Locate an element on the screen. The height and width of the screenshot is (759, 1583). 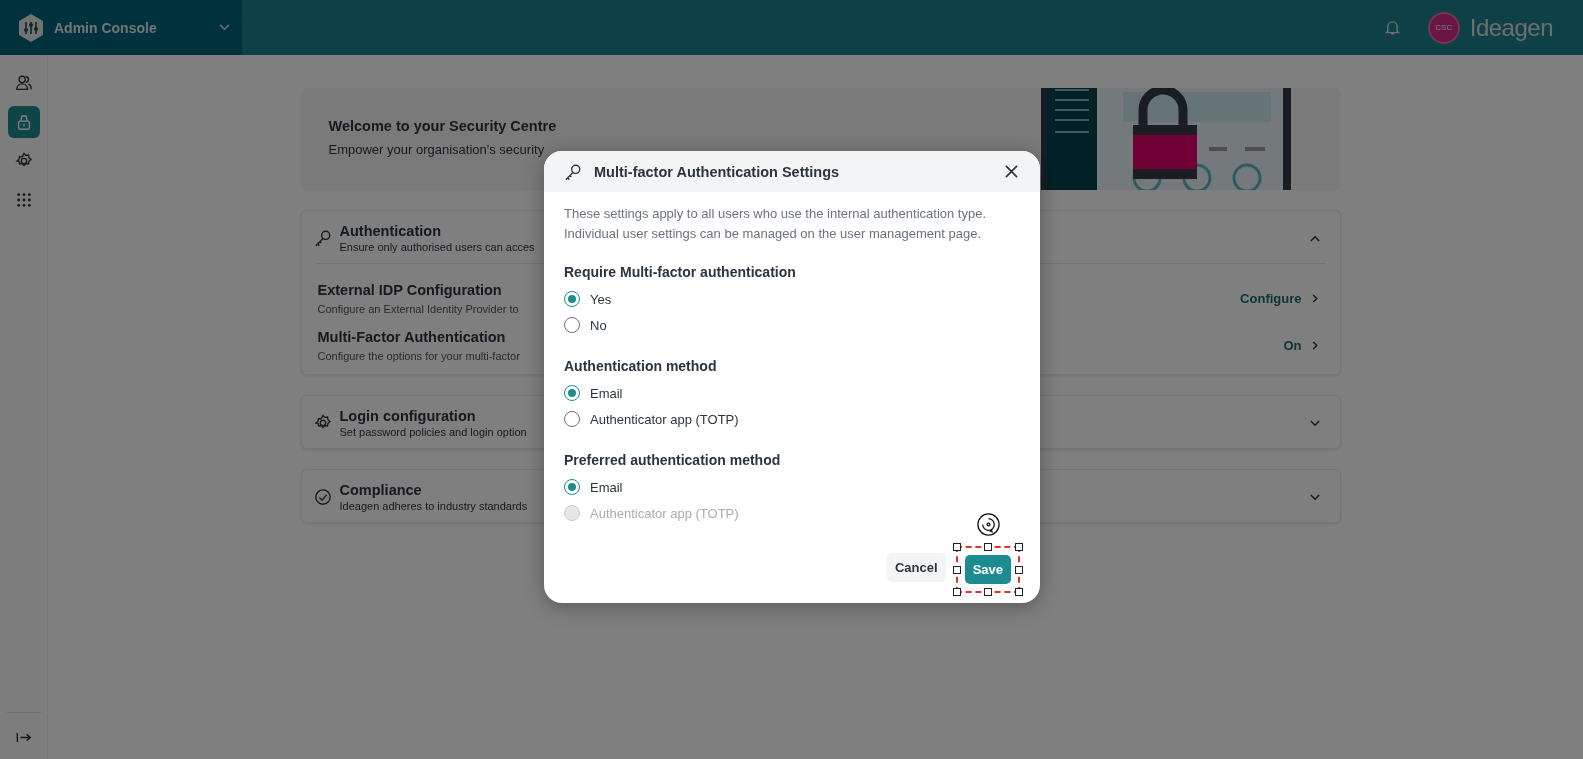
option-label: No is located at coordinates (598, 325).